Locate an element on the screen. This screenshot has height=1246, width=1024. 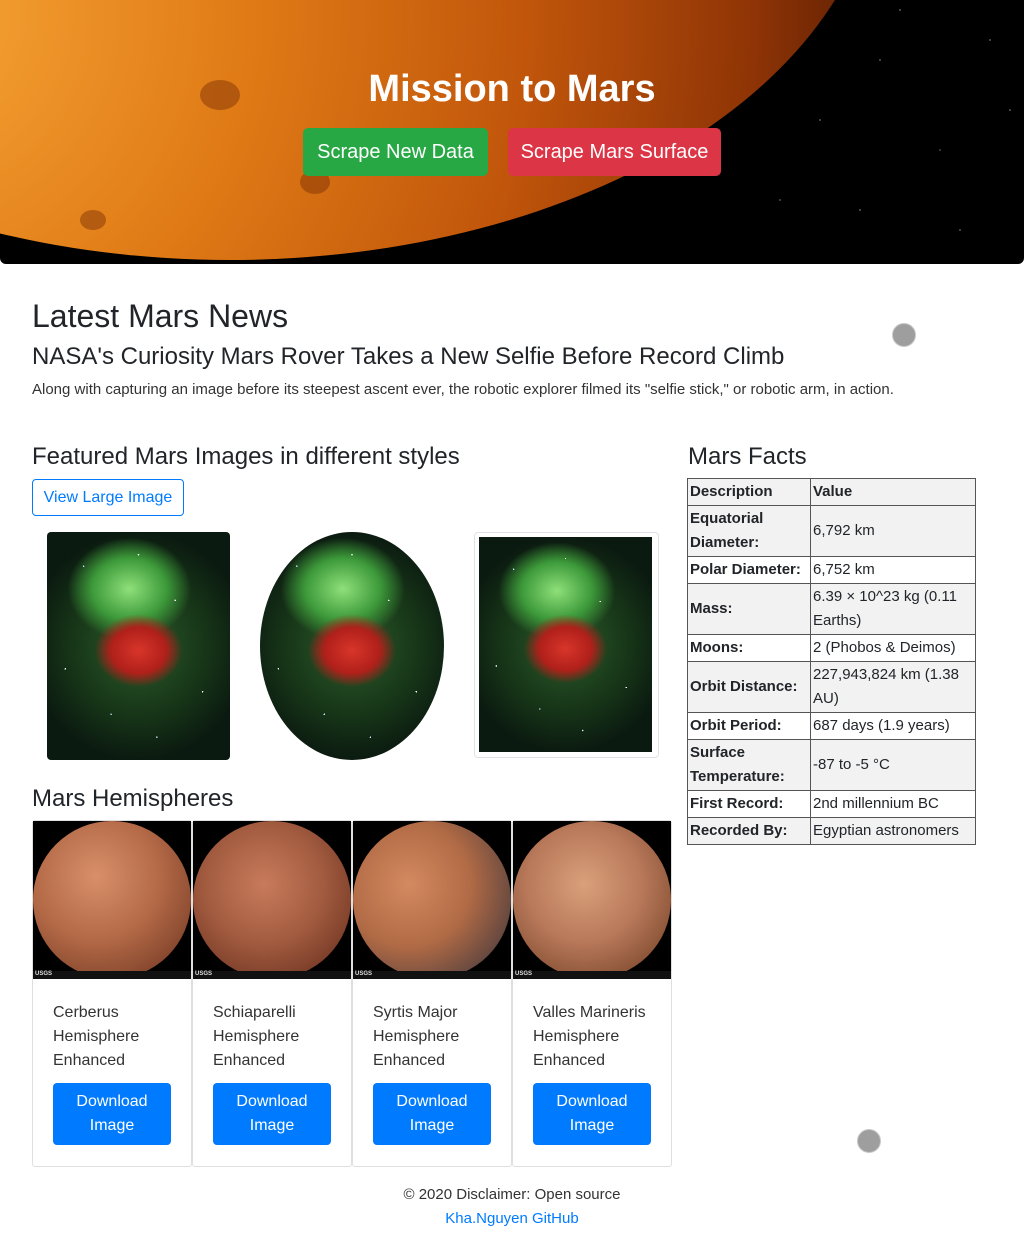
fact-value: 2 (Phobos & Deimos) is located at coordinates (893, 648).